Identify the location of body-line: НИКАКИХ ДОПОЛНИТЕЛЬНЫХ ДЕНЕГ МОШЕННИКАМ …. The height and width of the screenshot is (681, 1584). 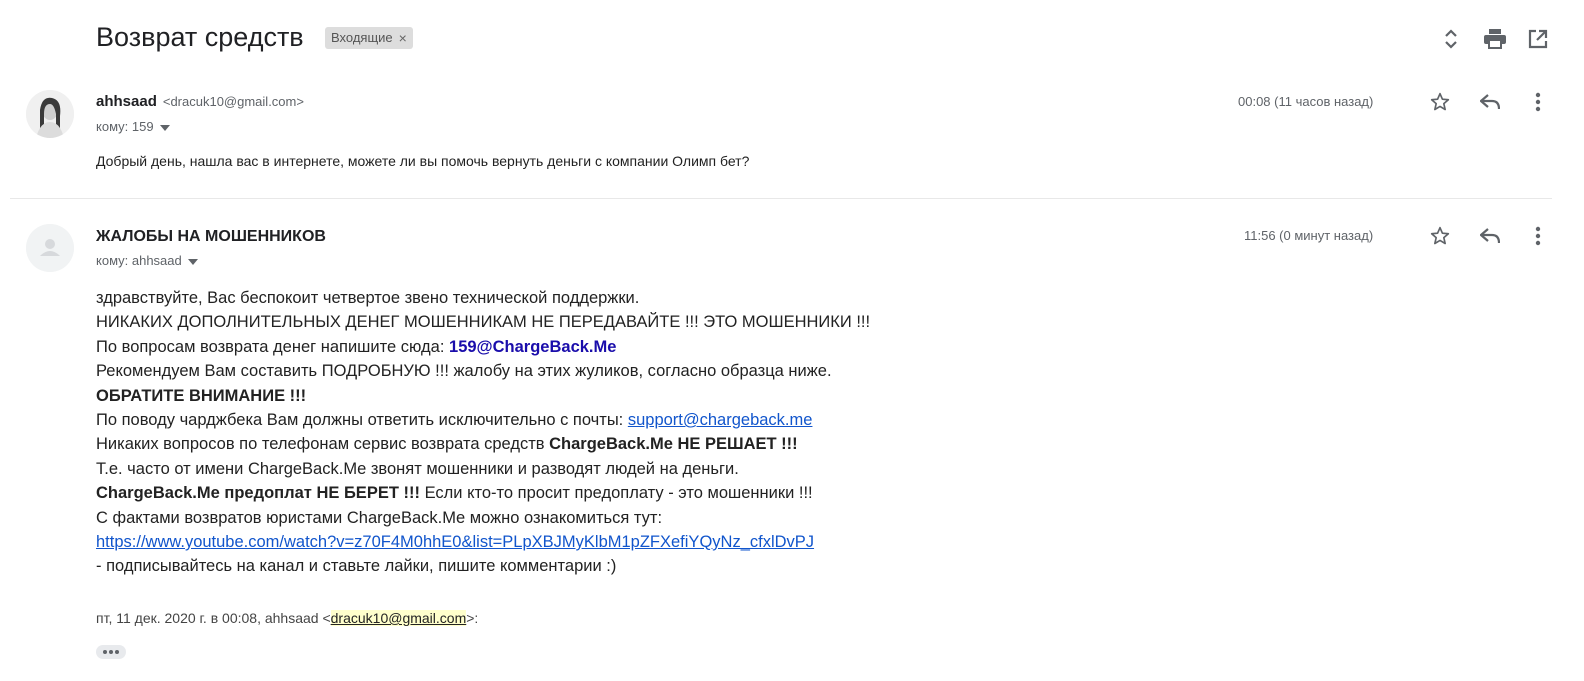
(483, 322).